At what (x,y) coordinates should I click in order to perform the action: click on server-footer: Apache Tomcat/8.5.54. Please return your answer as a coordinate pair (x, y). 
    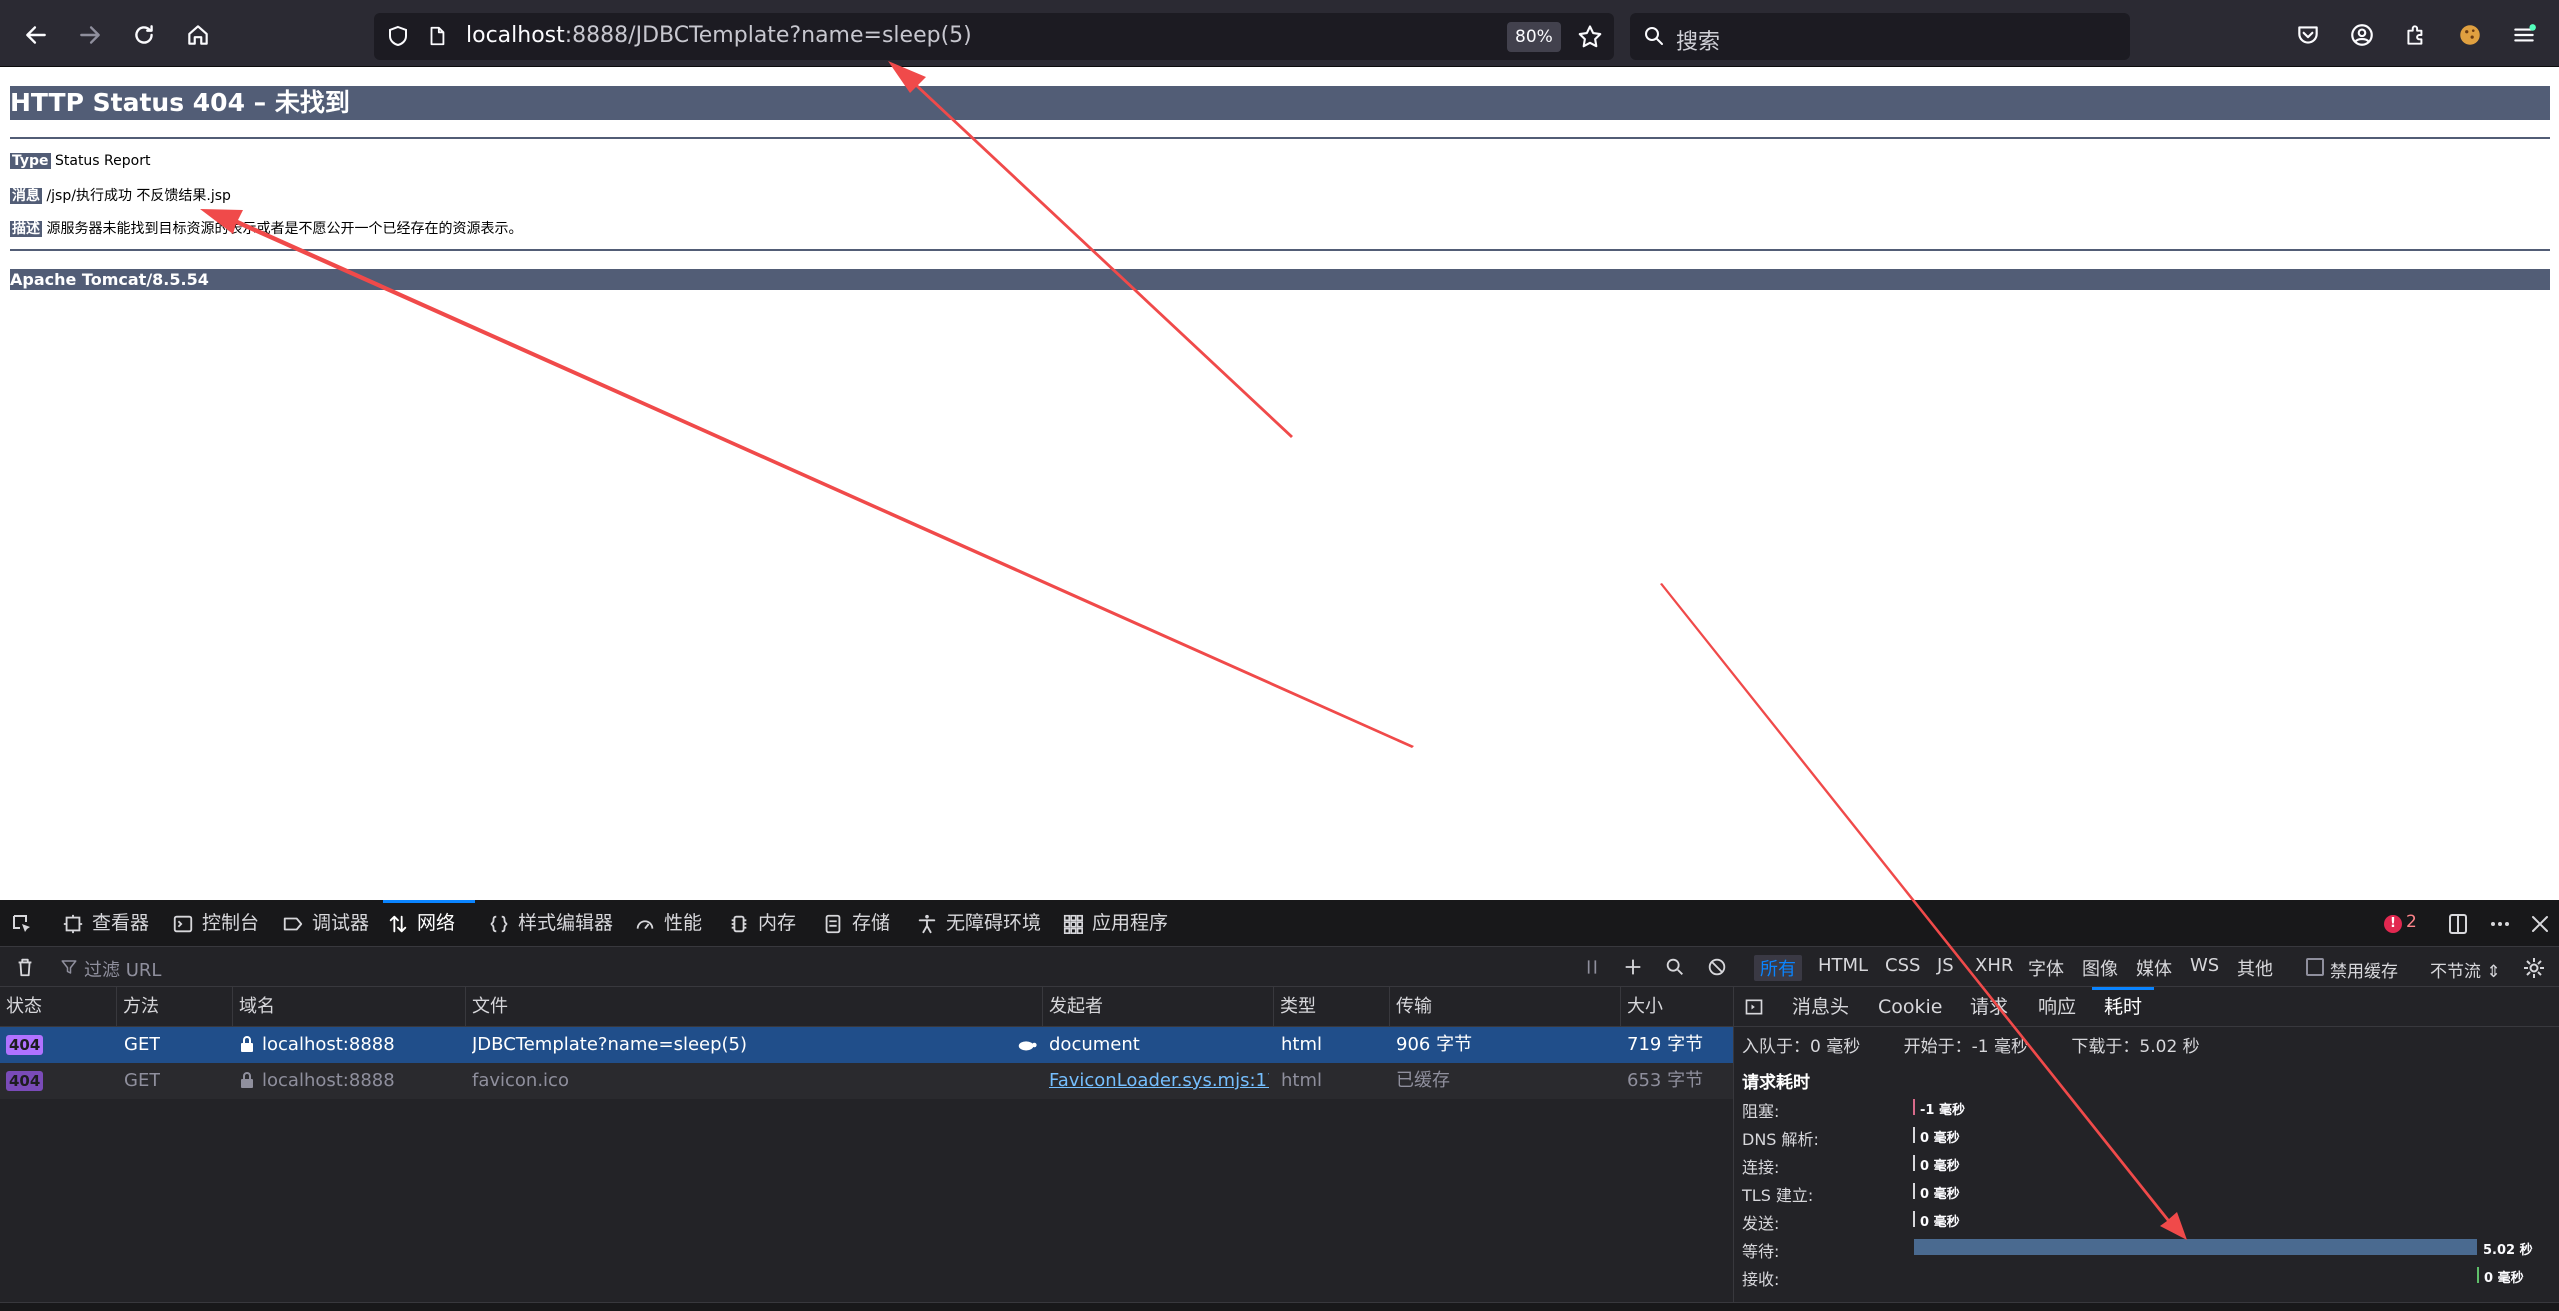
    Looking at the image, I should click on (1280, 279).